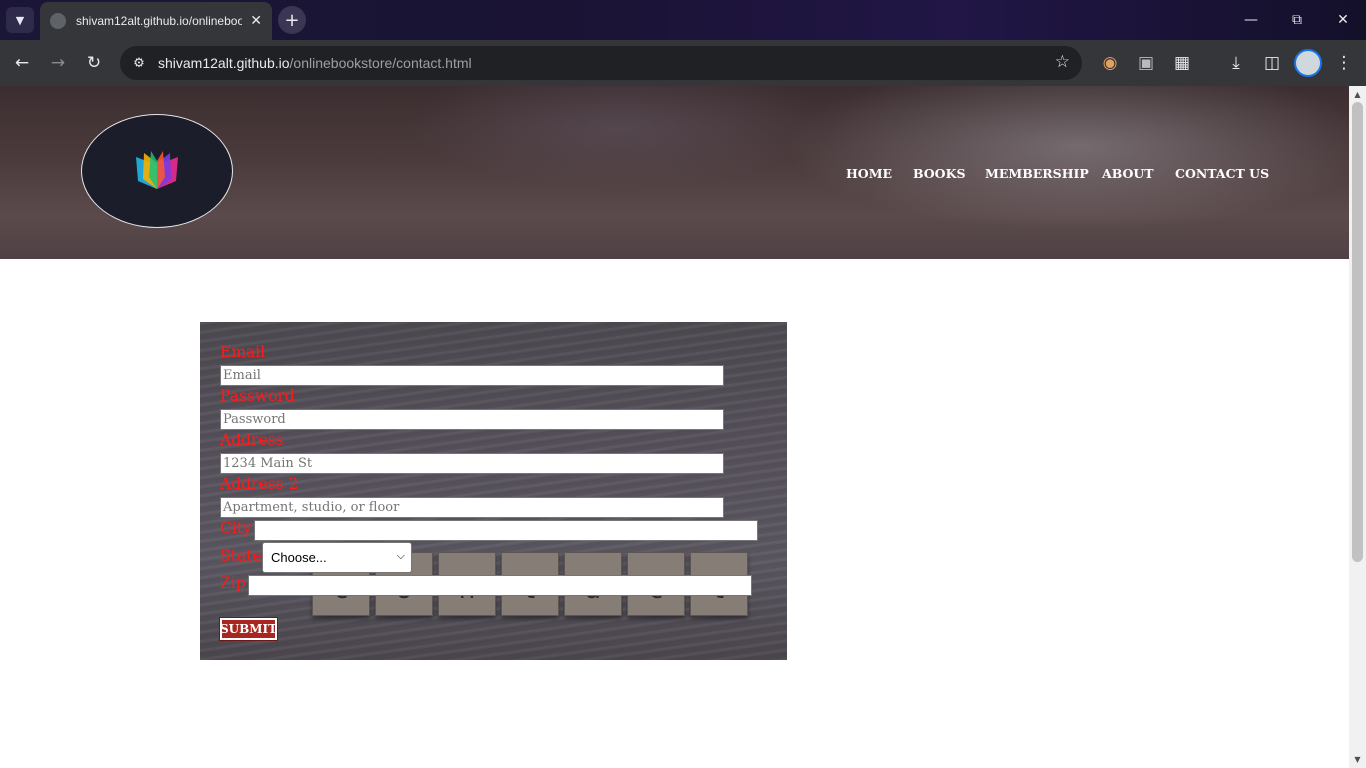 This screenshot has height=768, width=1366. Describe the element at coordinates (224, 63) in the screenshot. I see `url-host: shivam12alt.github.io` at that location.